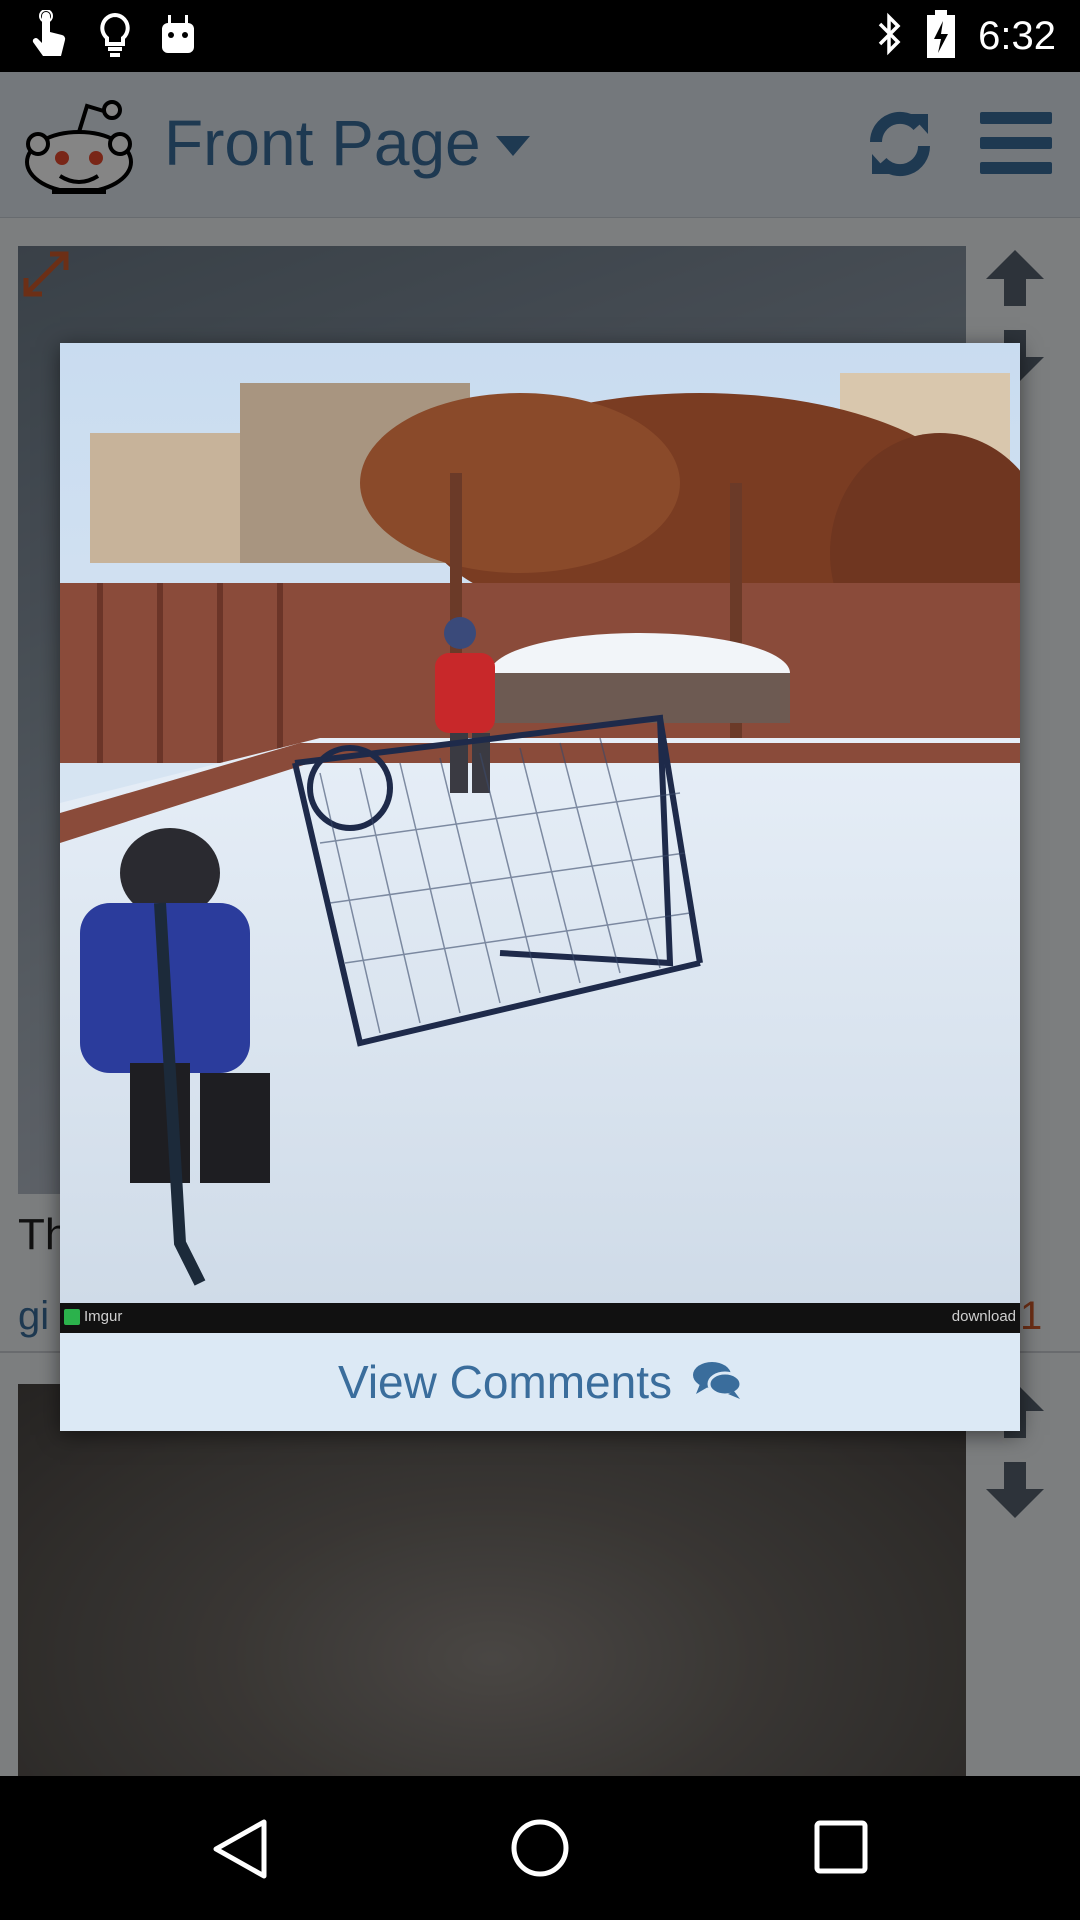  Describe the element at coordinates (50, 36) in the screenshot. I see `touch-icon` at that location.